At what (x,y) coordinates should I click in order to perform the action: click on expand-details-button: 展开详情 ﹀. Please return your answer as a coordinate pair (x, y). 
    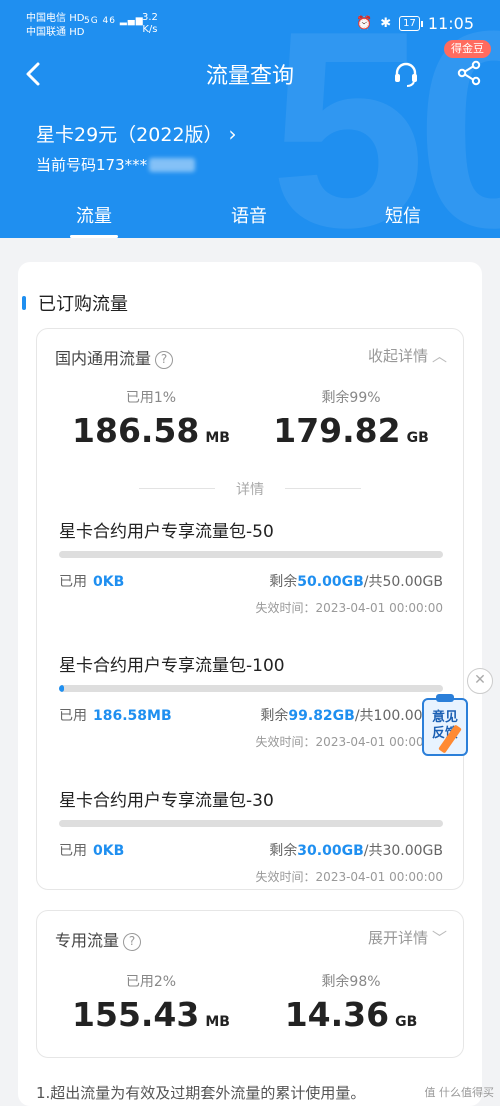
    Looking at the image, I should click on (407, 937).